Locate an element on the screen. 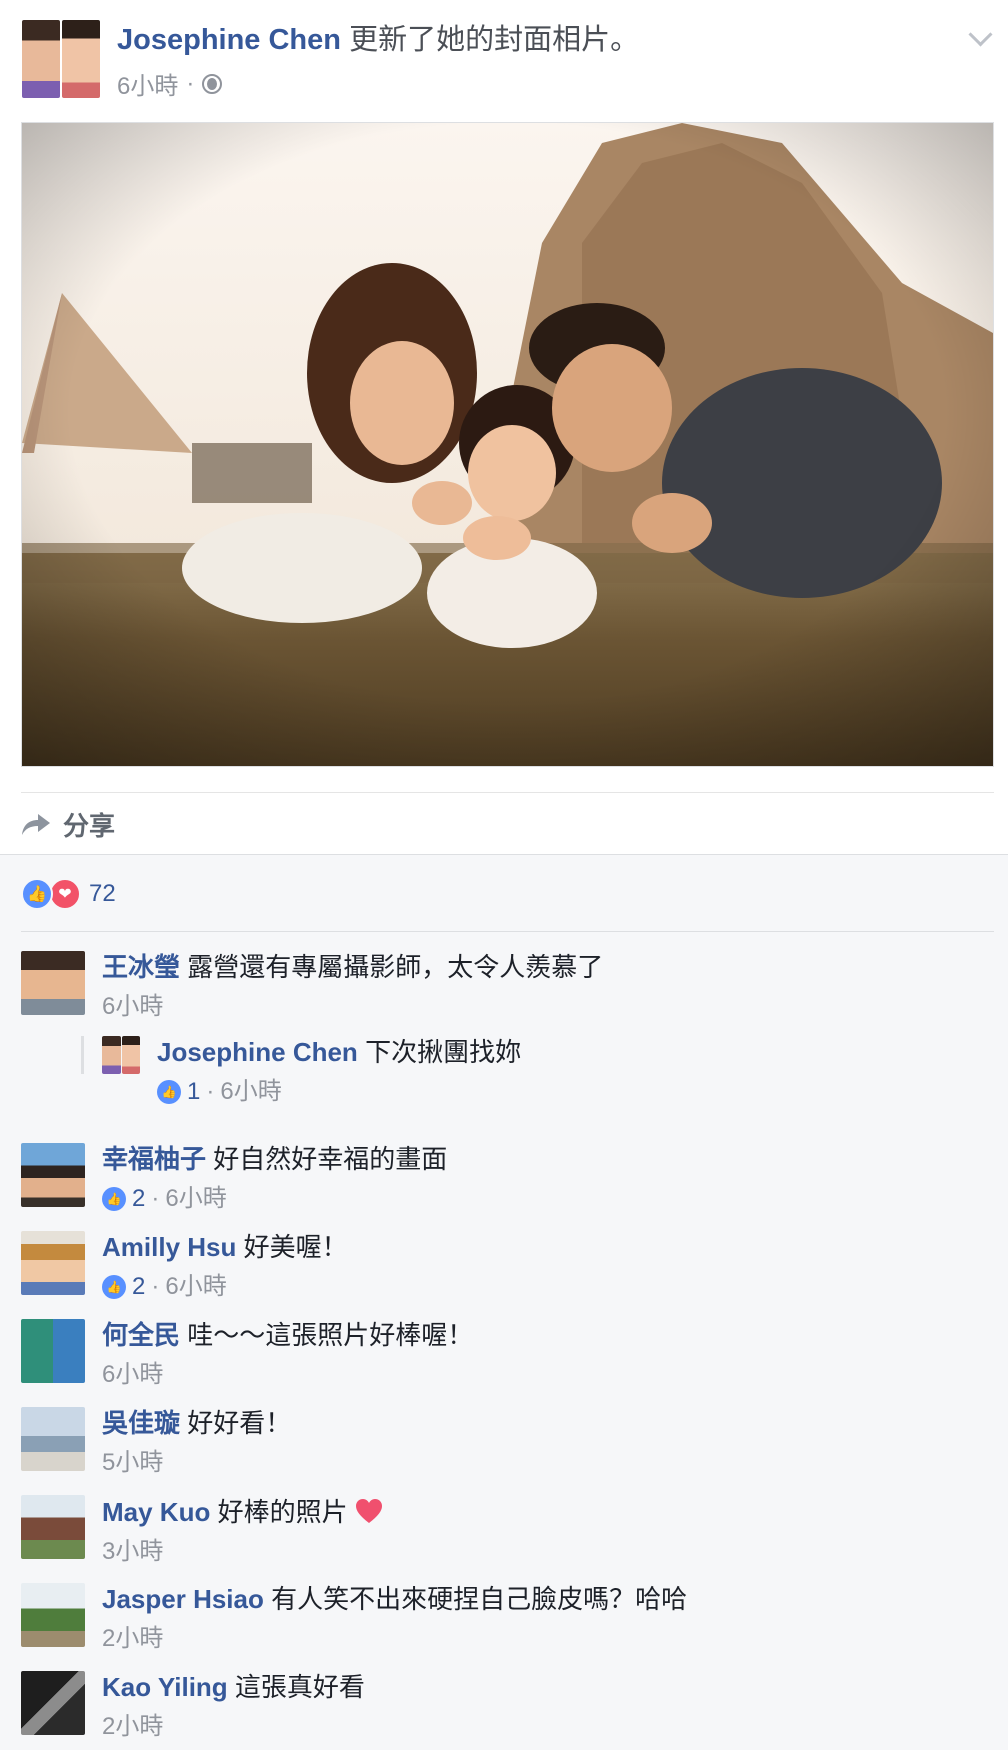  reactions-summary: 👍 ❤ 72 is located at coordinates (68, 894).